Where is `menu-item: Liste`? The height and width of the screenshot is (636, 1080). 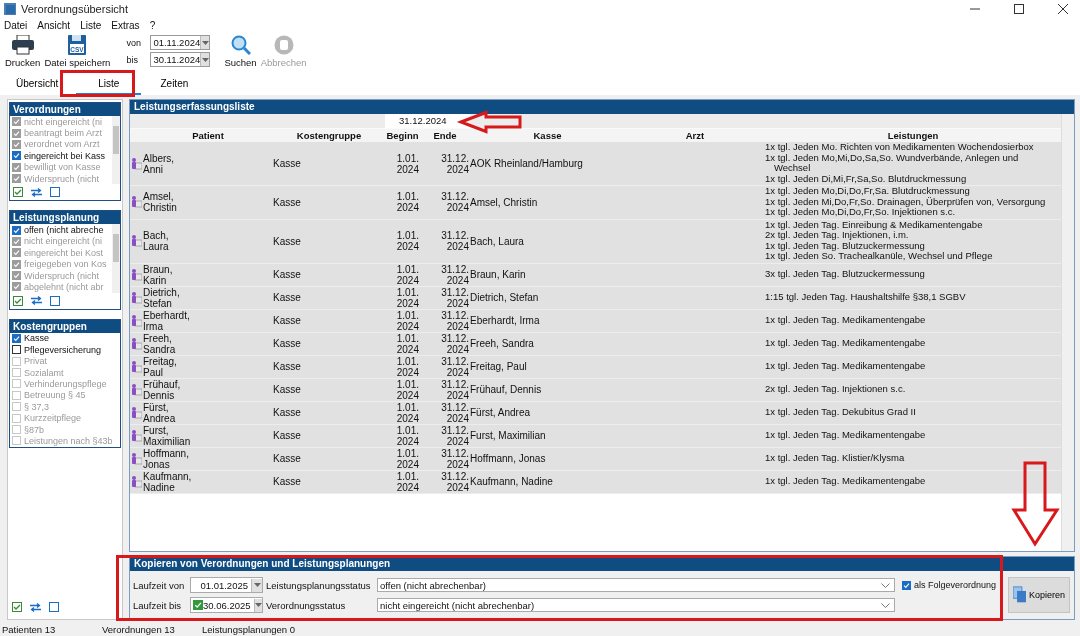
menu-item: Liste is located at coordinates (91, 25).